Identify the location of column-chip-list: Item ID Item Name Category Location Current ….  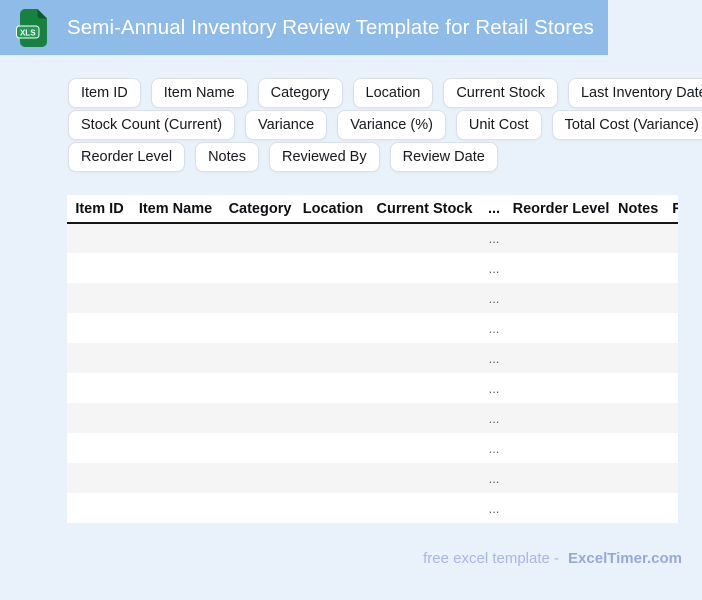
(385, 125).